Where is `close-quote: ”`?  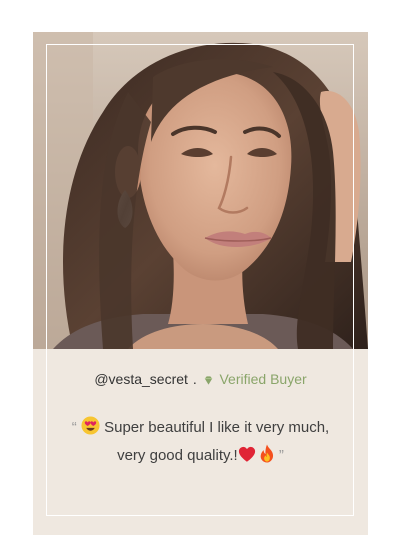 close-quote: ” is located at coordinates (281, 455).